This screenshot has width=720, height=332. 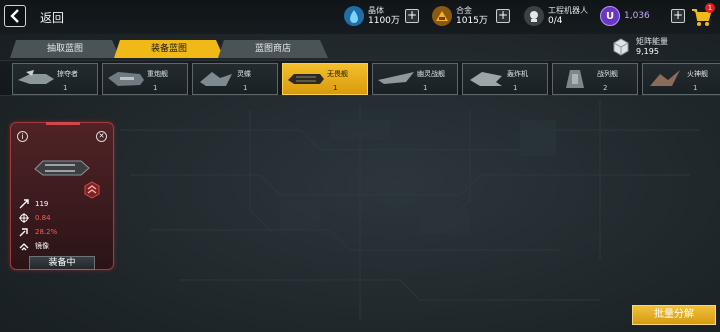 What do you see at coordinates (505, 79) in the screenshot?
I see `ship-tab-bomber: 轰炸机 1` at bounding box center [505, 79].